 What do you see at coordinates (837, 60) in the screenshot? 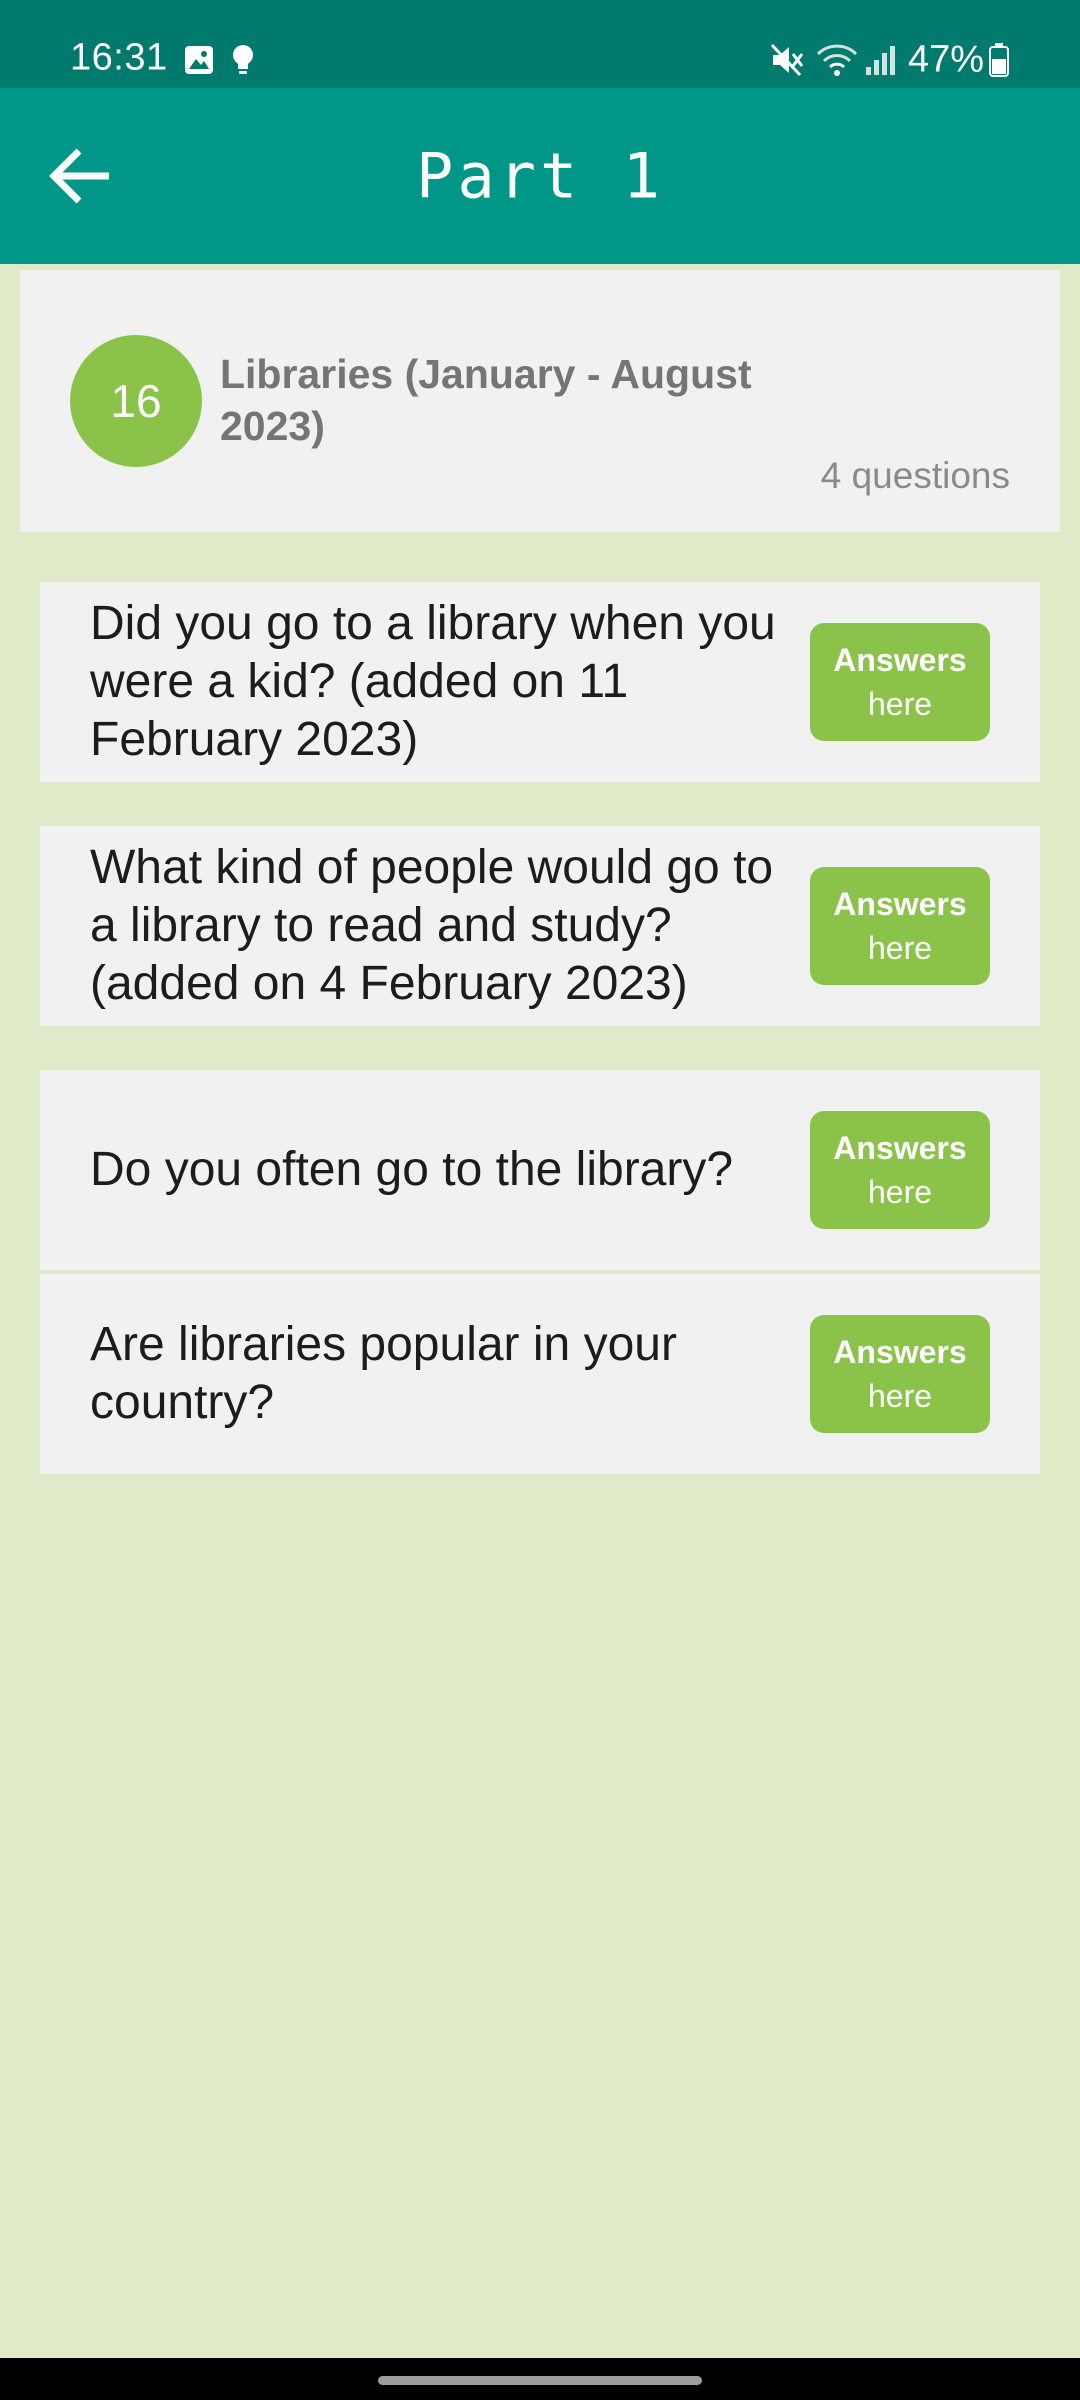
I see `wifi-icon` at bounding box center [837, 60].